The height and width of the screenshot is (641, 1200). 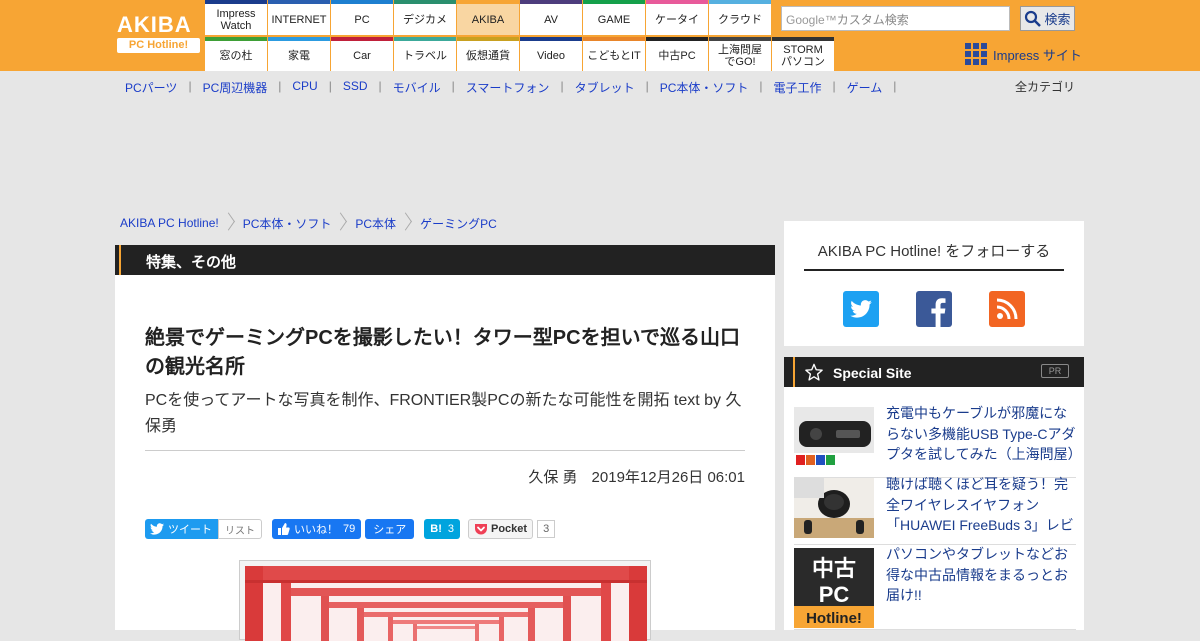 I want to click on section-title: 特集、その他, so click(x=191, y=262).